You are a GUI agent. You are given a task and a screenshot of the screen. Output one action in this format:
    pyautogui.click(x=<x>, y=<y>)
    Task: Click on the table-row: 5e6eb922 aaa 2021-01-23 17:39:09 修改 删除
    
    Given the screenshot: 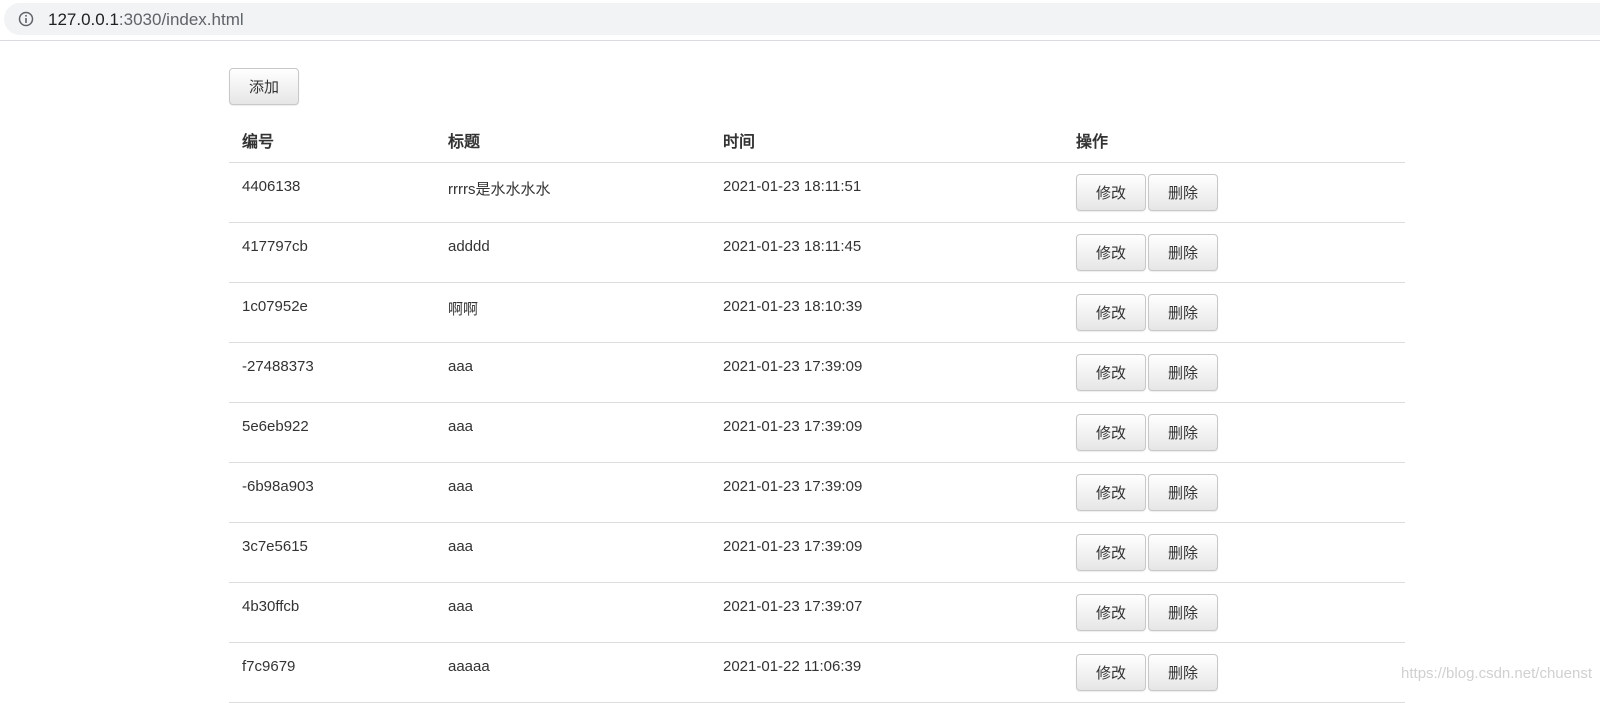 What is the action you would take?
    pyautogui.click(x=817, y=432)
    